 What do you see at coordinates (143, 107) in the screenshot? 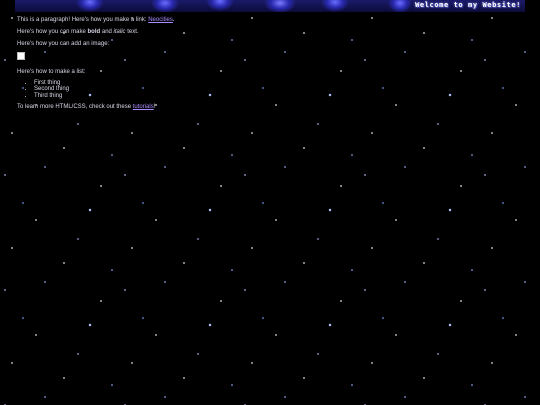
I see `tutorials-link: tutorials` at bounding box center [143, 107].